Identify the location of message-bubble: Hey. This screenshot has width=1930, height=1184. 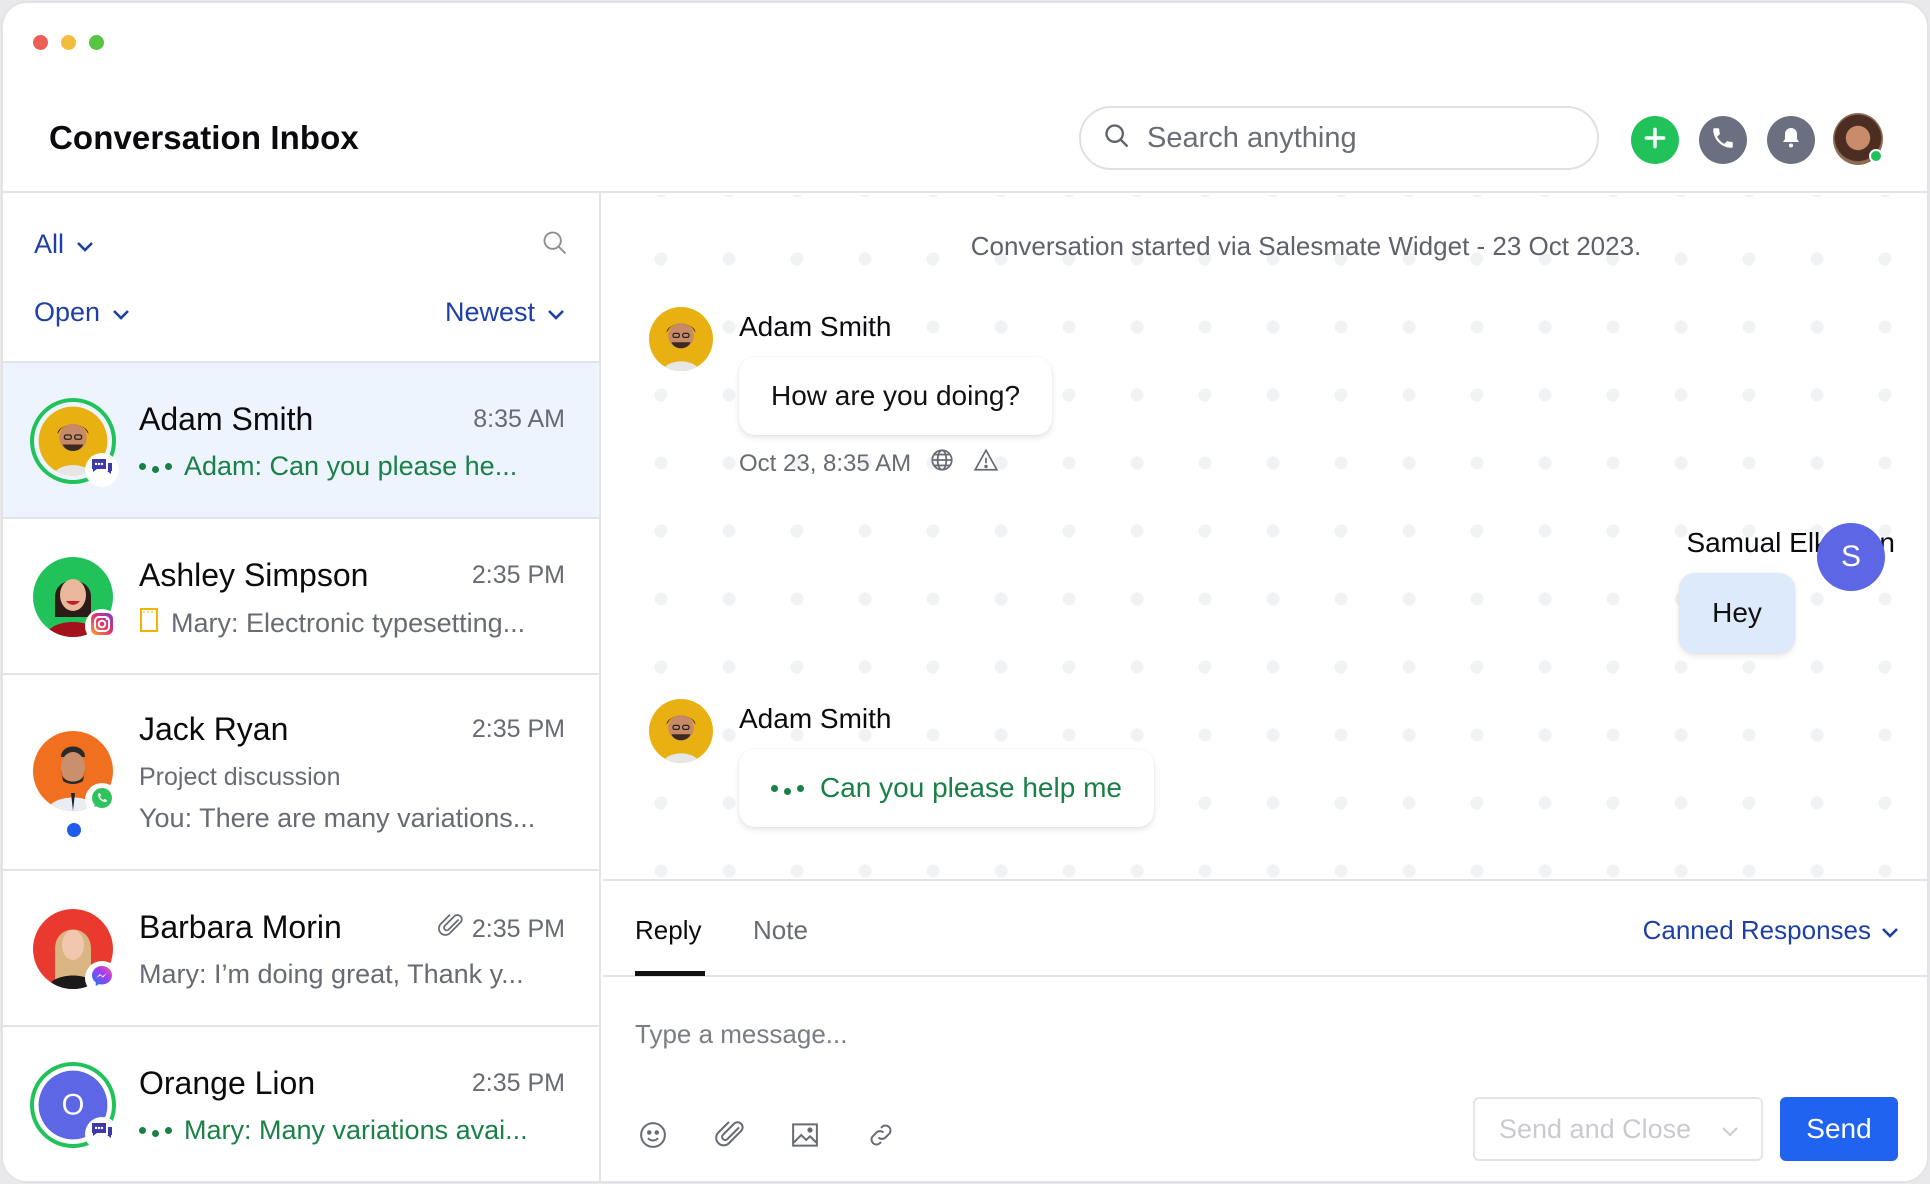
(1737, 613).